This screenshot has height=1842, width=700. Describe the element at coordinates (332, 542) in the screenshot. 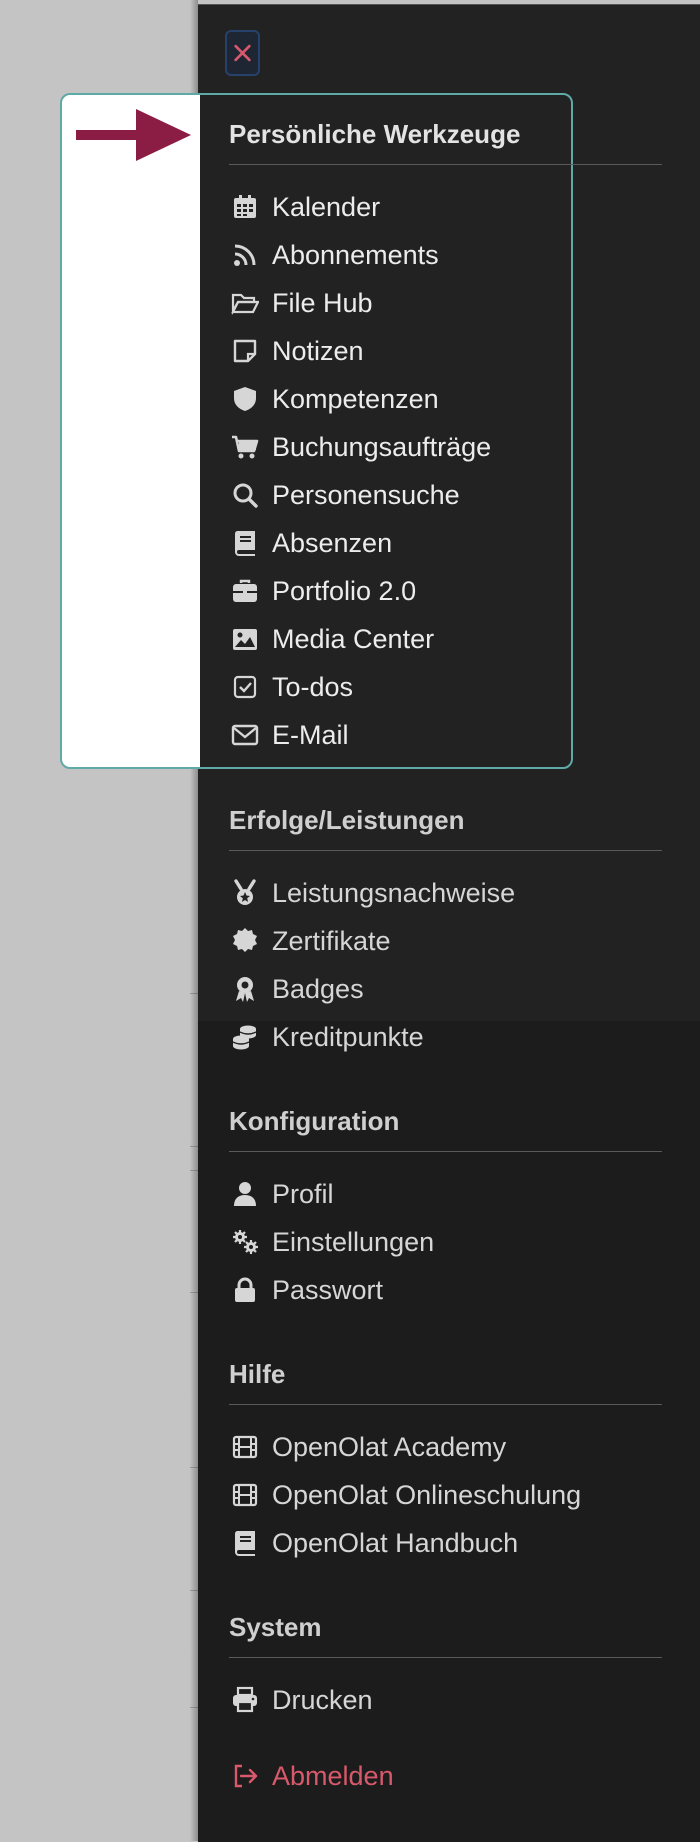

I see `menu-item-label: Absenzen` at that location.